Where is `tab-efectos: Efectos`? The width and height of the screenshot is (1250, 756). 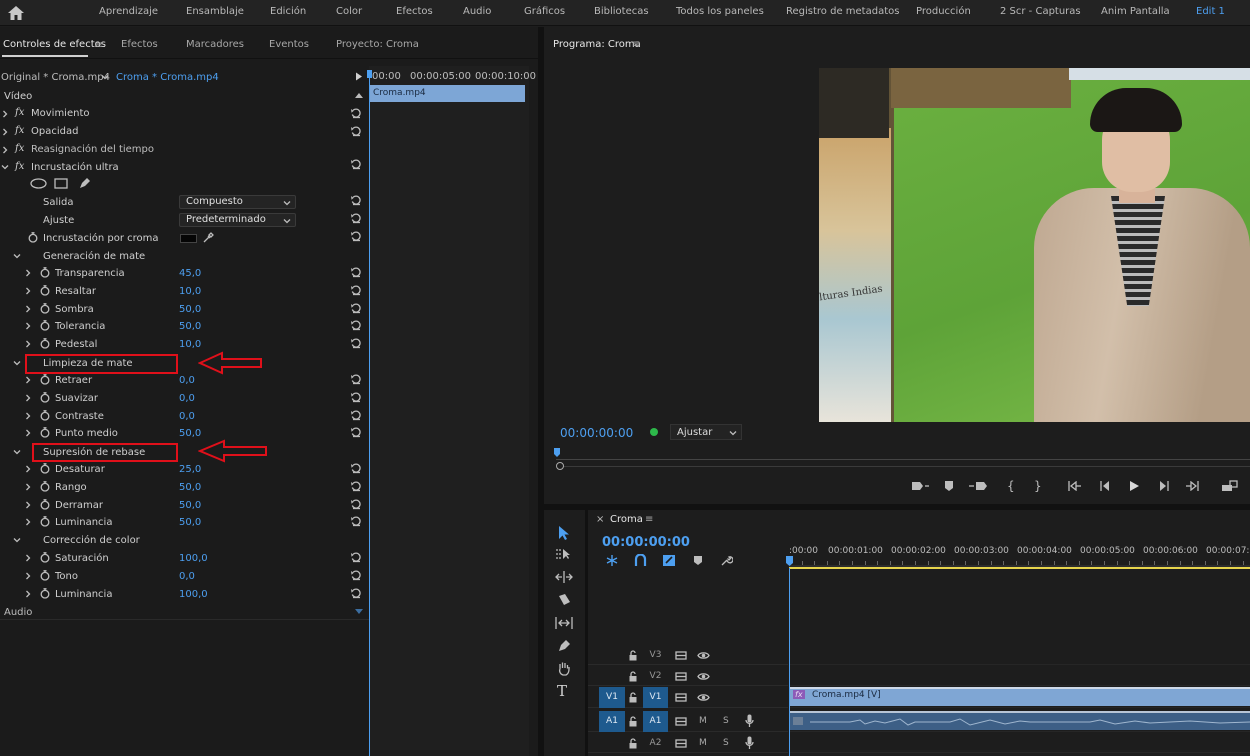 tab-efectos: Efectos is located at coordinates (139, 44).